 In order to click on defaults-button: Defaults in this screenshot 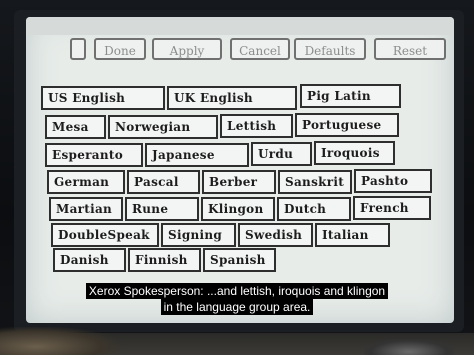, I will do `click(330, 49)`.